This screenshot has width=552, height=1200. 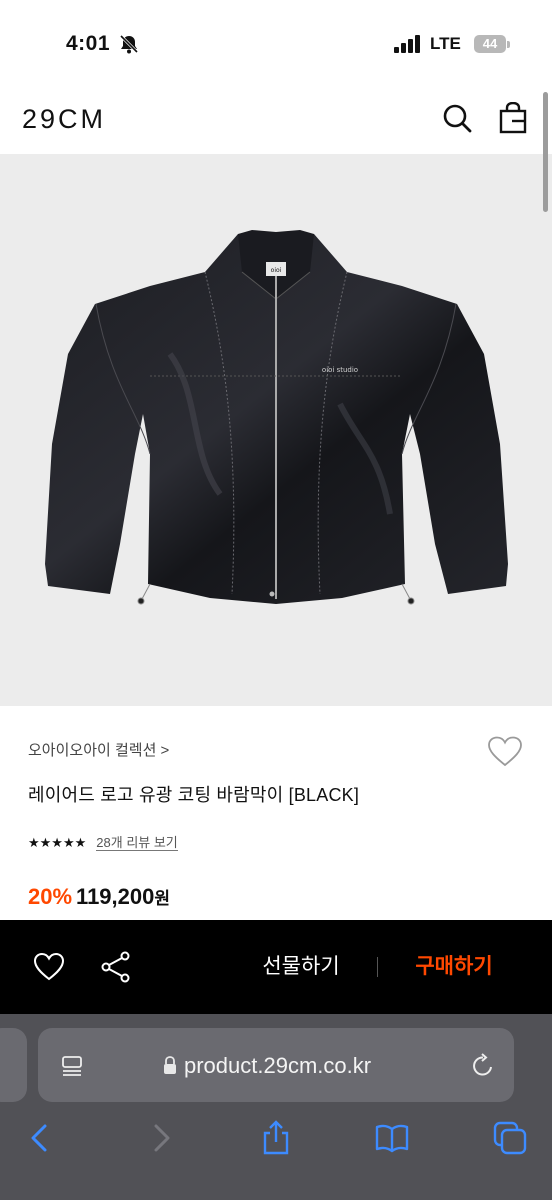 What do you see at coordinates (510, 1138) in the screenshot?
I see `tabs-icon` at bounding box center [510, 1138].